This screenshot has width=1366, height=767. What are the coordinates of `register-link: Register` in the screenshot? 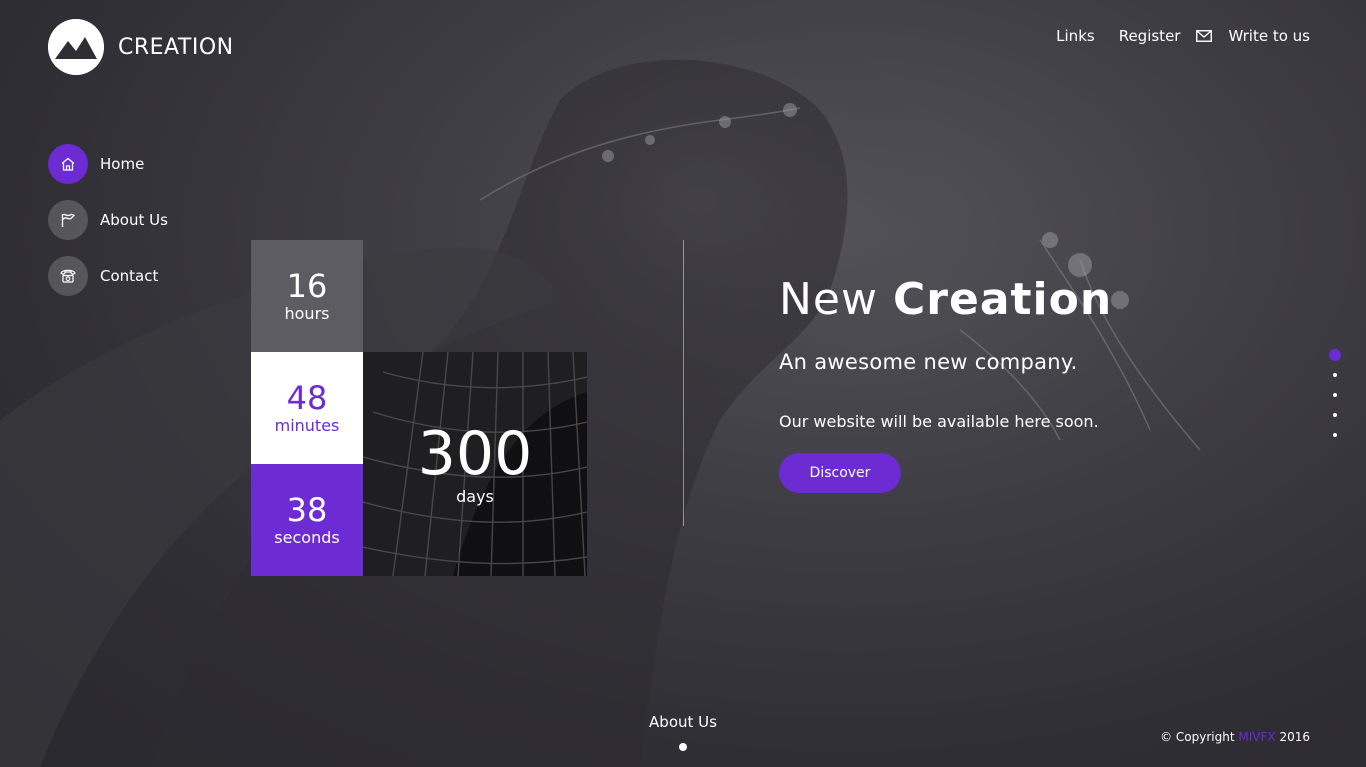 It's located at (1150, 36).